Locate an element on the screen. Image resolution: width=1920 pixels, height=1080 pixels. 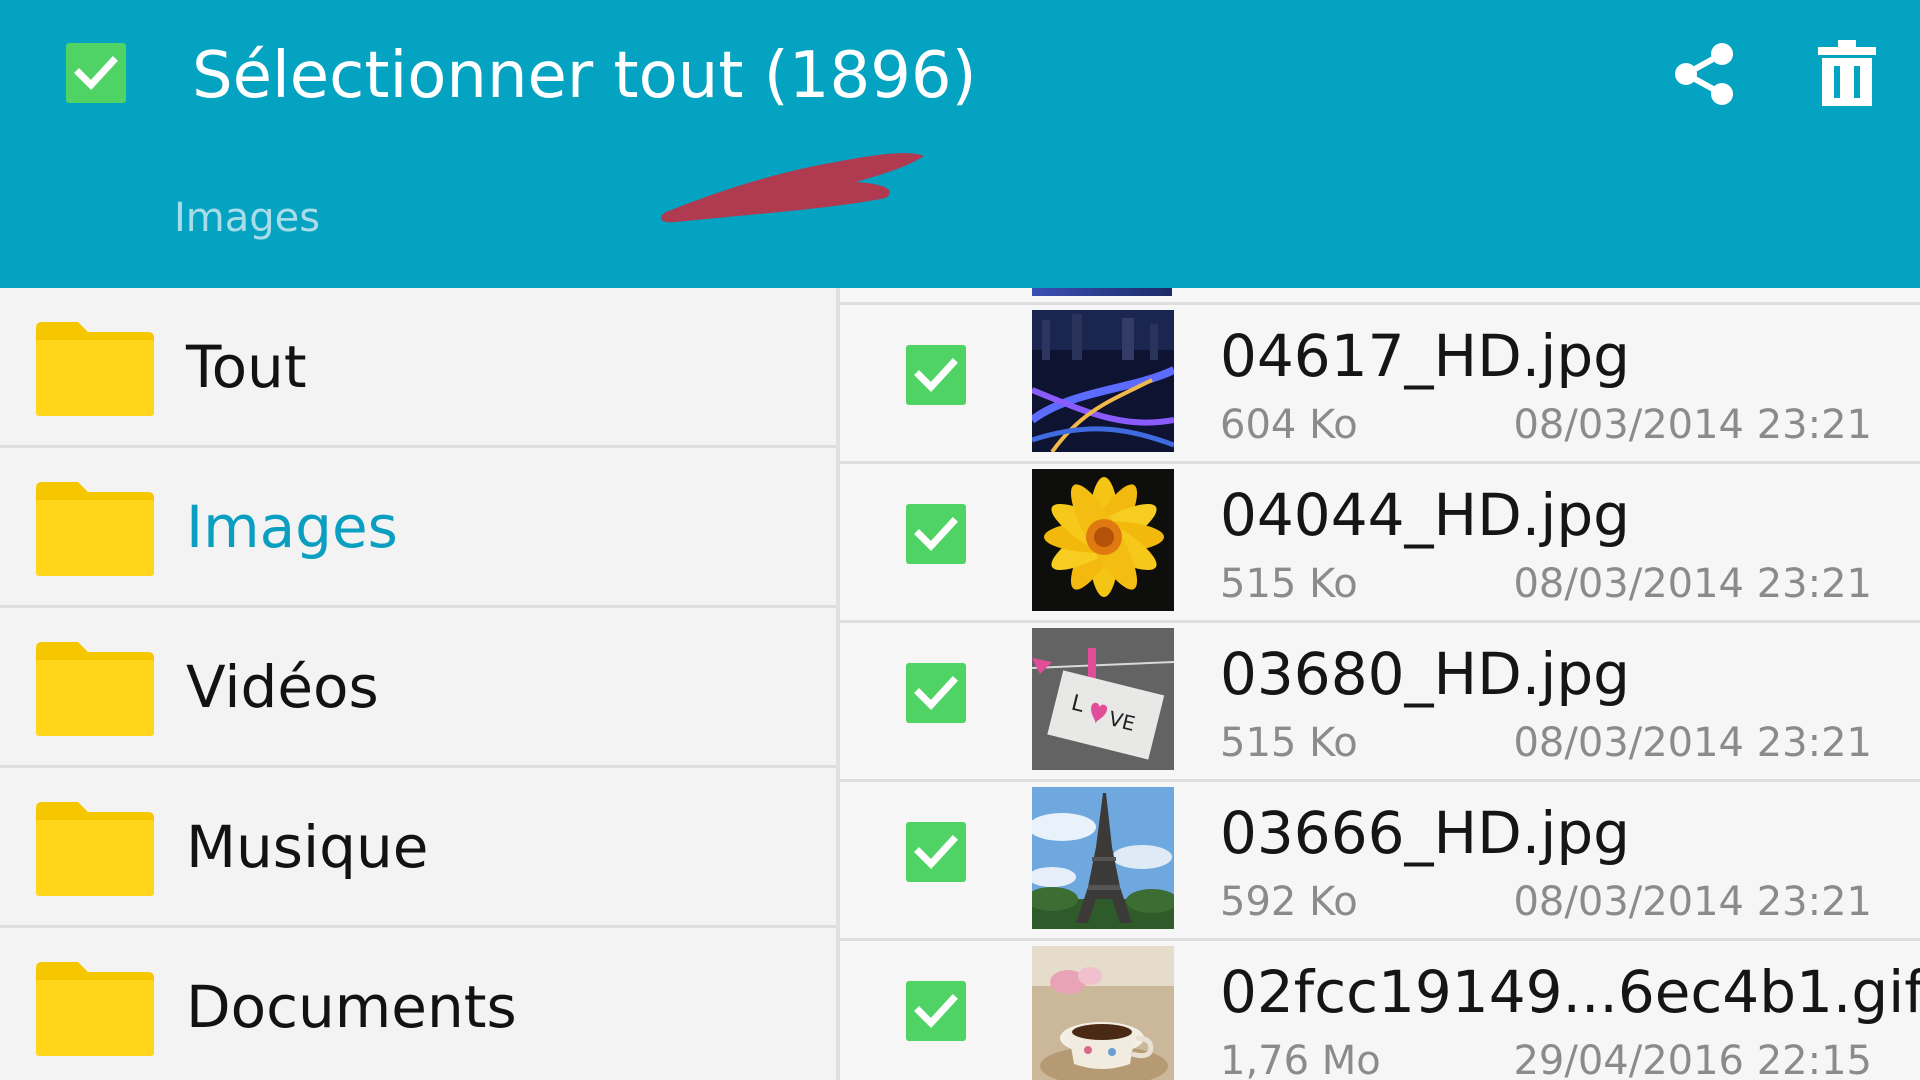
file-name: 03666_HD.jpg is located at coordinates (1425, 833).